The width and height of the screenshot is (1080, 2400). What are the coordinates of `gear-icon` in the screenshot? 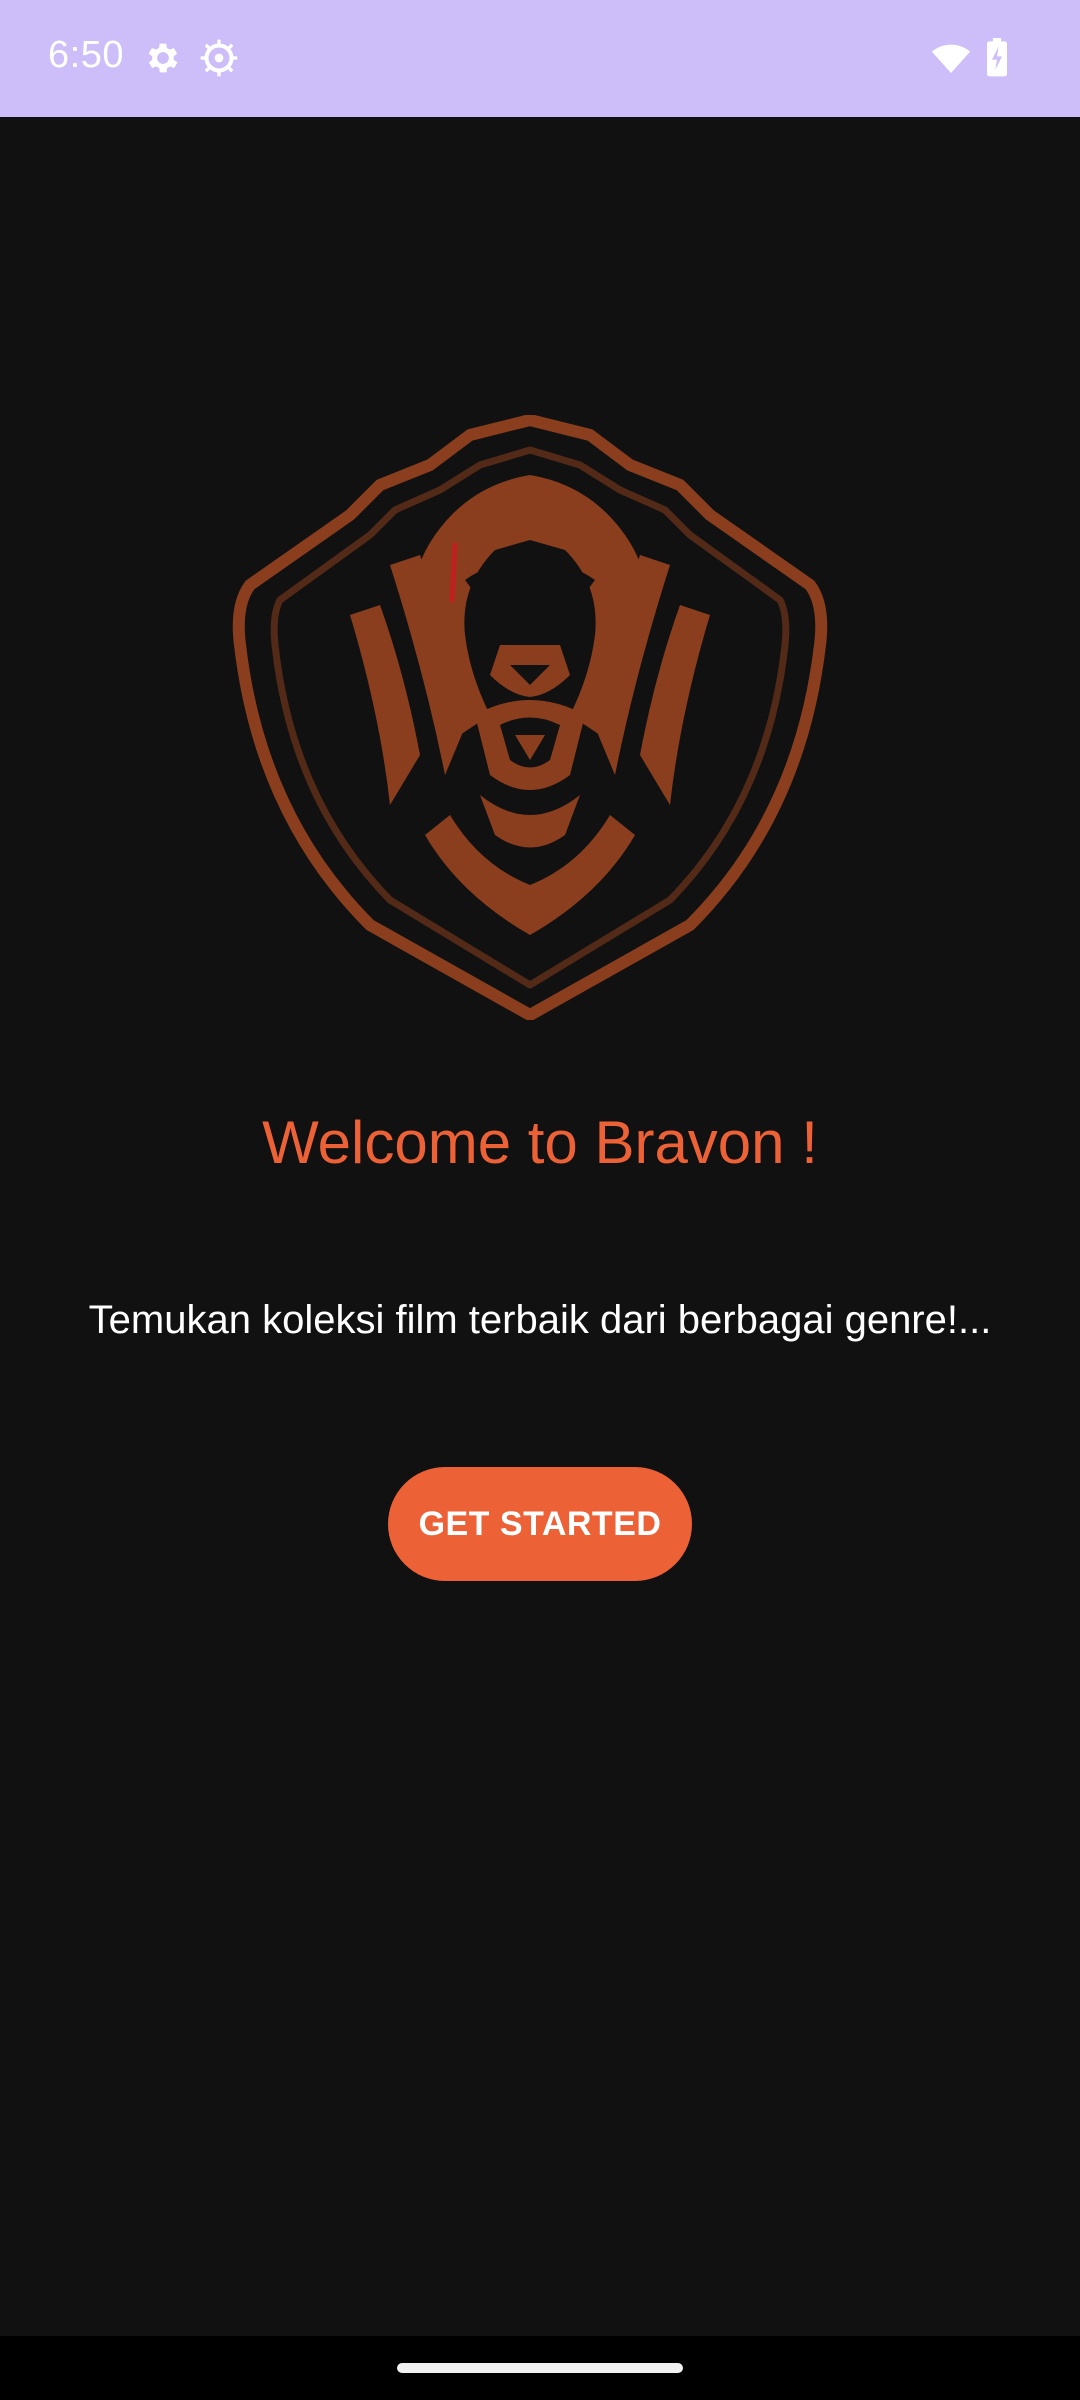 It's located at (163, 58).